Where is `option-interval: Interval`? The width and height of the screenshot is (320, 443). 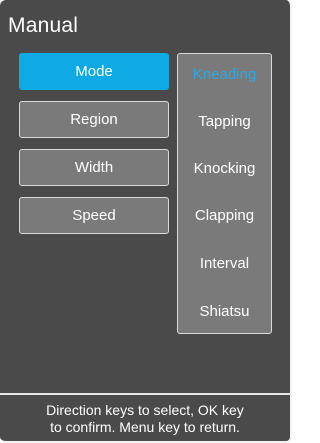
option-interval: Interval is located at coordinates (224, 263).